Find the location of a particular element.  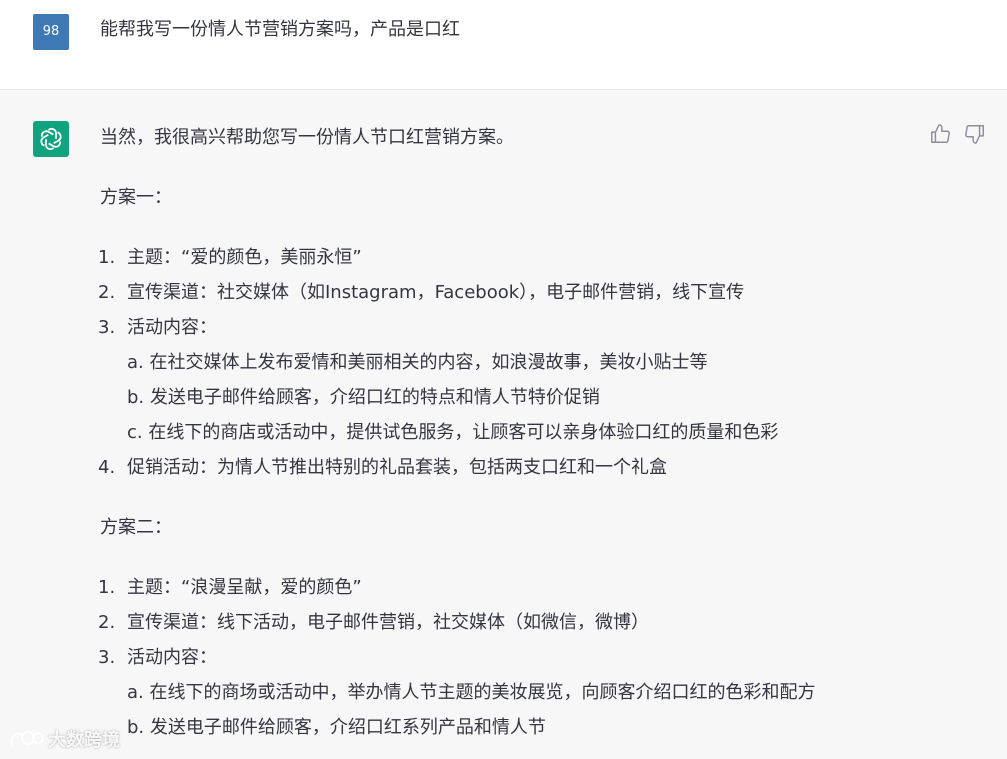

thumbs-down-icon is located at coordinates (974, 134).